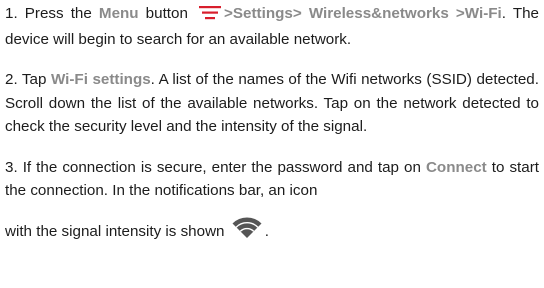 This screenshot has width=544, height=288. What do you see at coordinates (52, 13) in the screenshot?
I see `step-1-prefix: 1. Press the` at bounding box center [52, 13].